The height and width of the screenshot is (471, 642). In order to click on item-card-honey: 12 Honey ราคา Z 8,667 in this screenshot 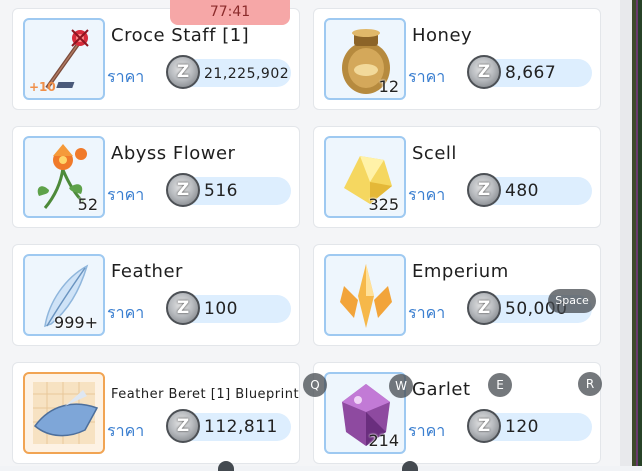, I will do `click(457, 59)`.